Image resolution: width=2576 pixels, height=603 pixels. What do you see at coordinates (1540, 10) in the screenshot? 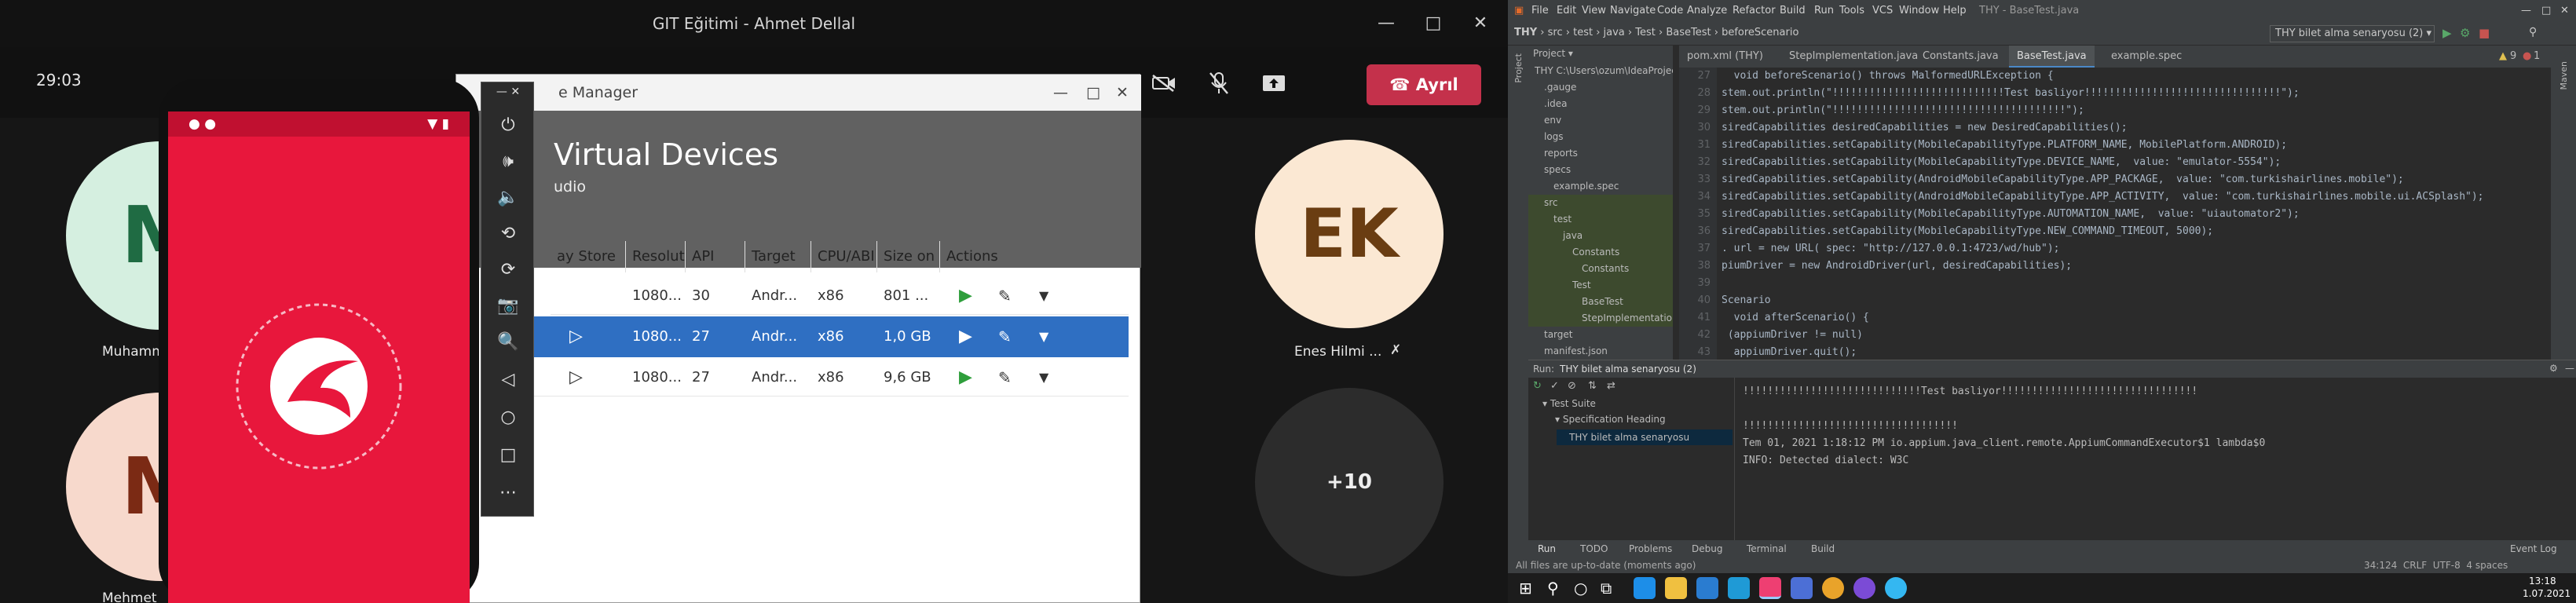
I see `menu-file: File` at bounding box center [1540, 10].